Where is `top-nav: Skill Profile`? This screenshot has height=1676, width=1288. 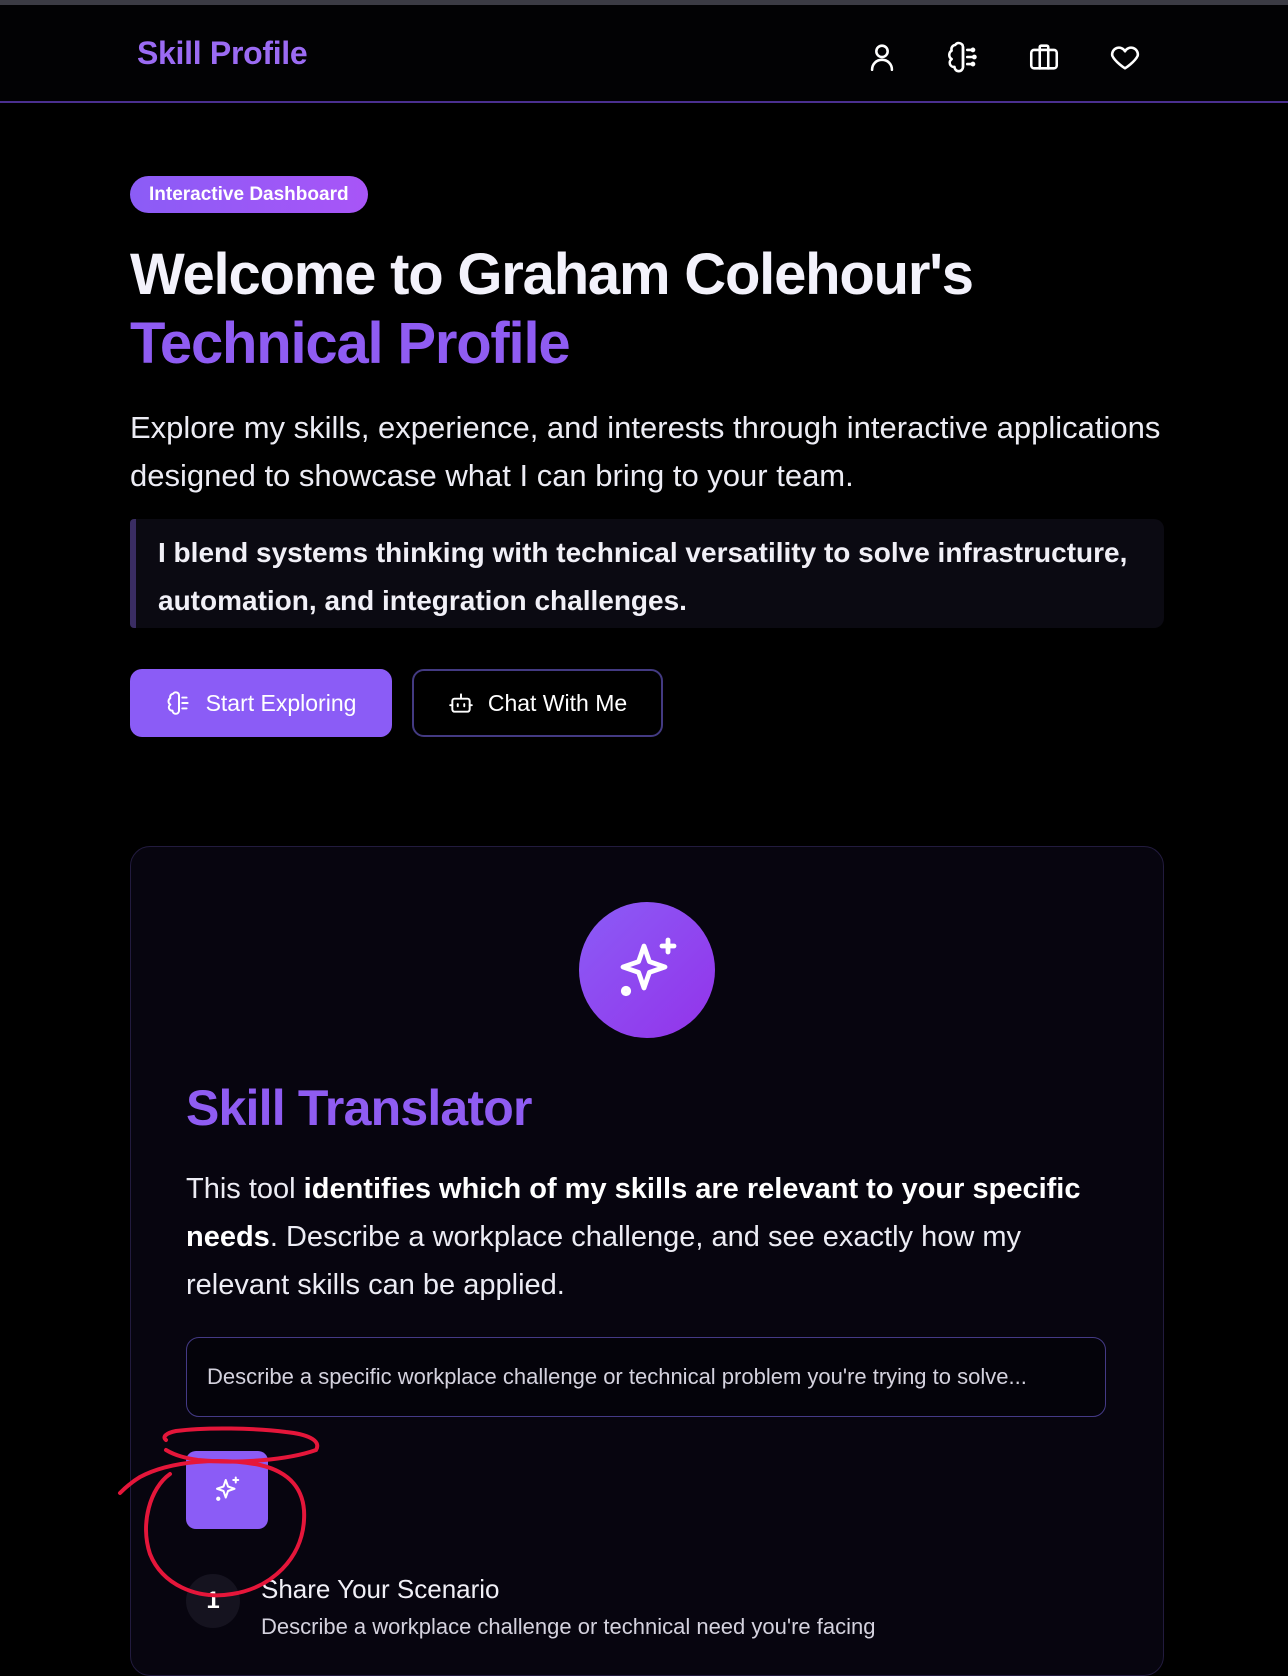 top-nav: Skill Profile is located at coordinates (644, 54).